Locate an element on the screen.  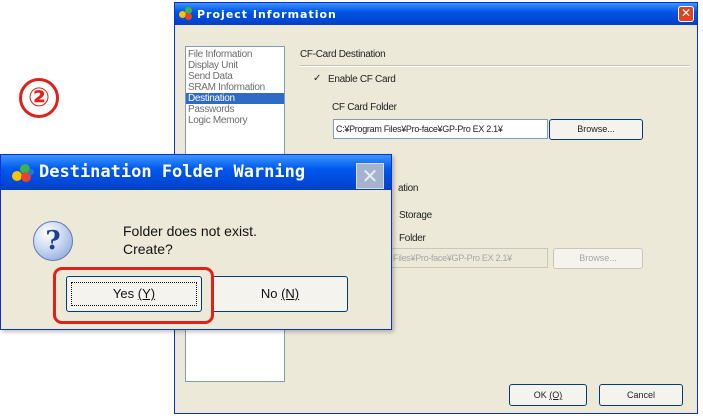
nav-item-logic-memory: Logic Memory is located at coordinates (235, 120).